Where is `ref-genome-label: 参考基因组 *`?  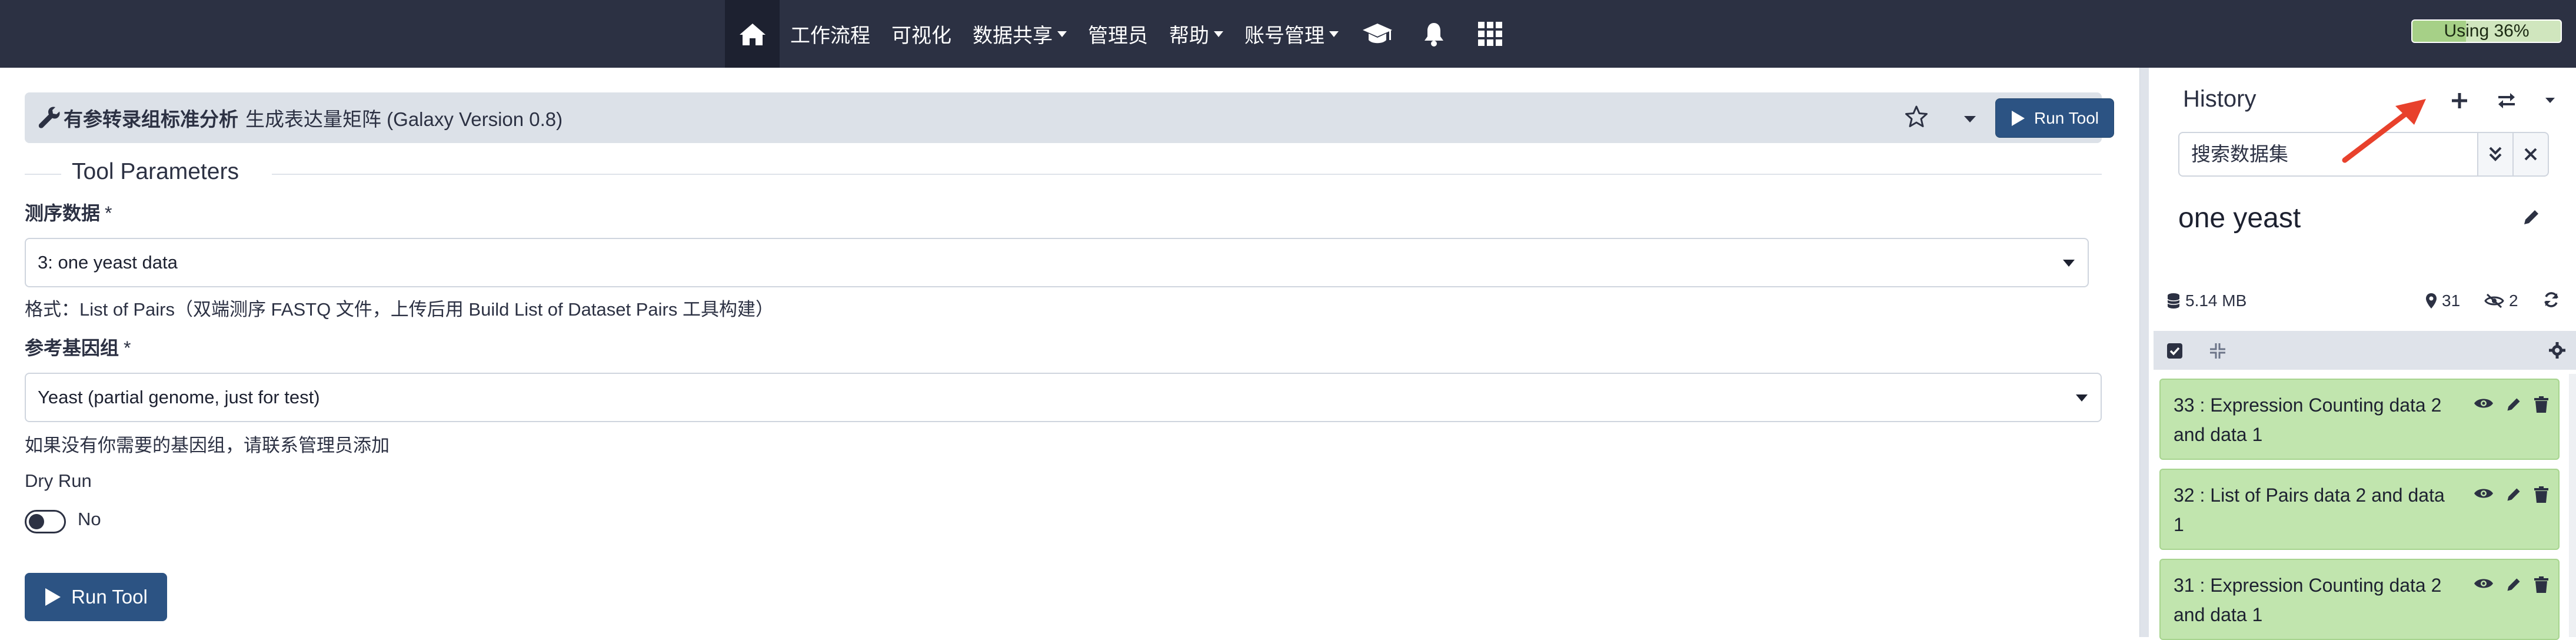 ref-genome-label: 参考基因组 * is located at coordinates (78, 346).